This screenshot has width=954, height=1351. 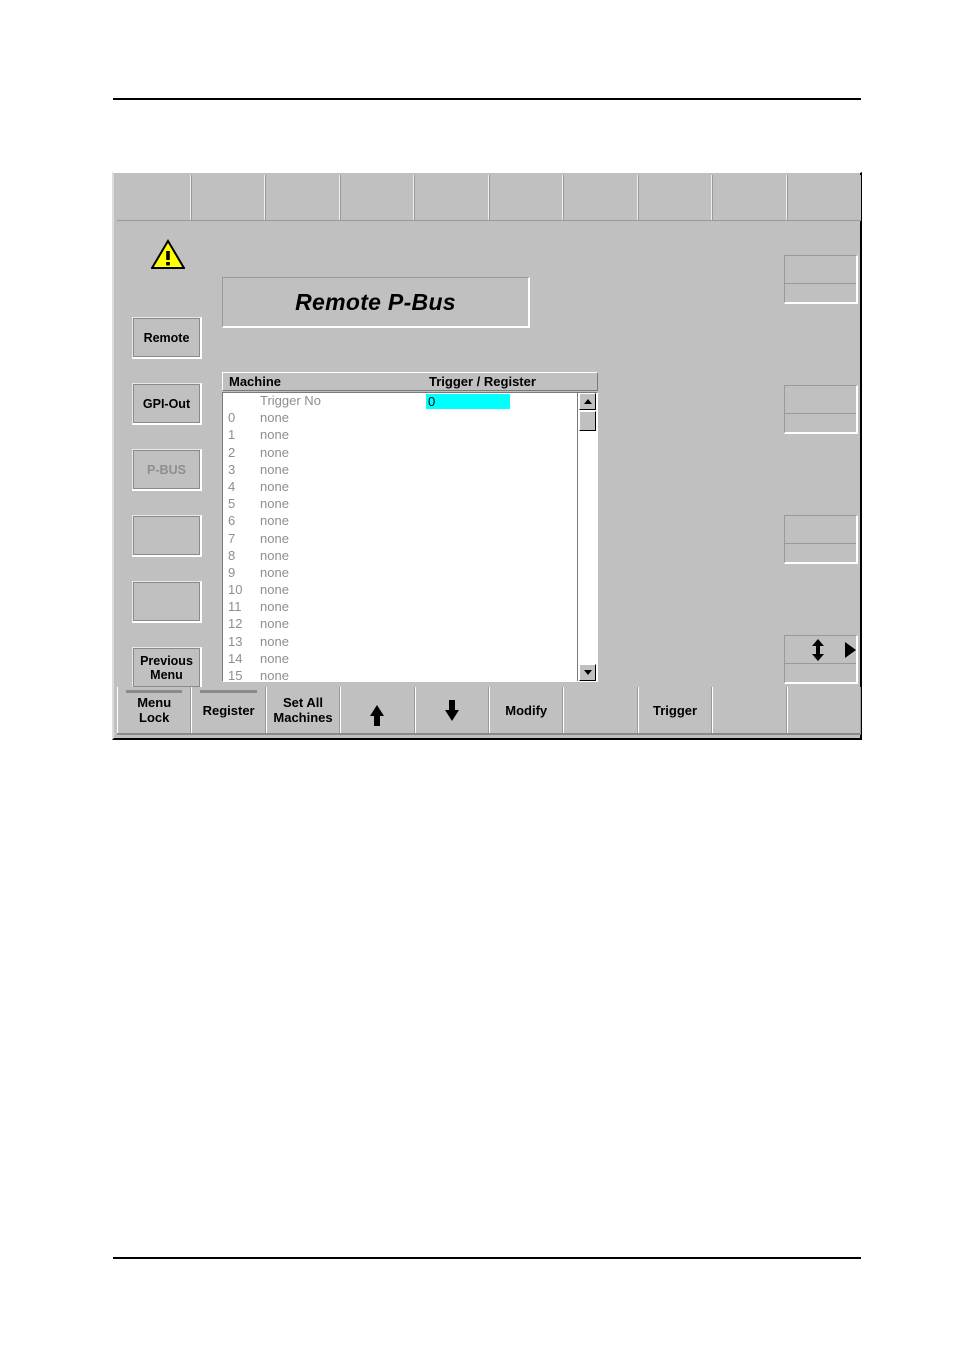 I want to click on softkey-modify: Modify, so click(x=526, y=710).